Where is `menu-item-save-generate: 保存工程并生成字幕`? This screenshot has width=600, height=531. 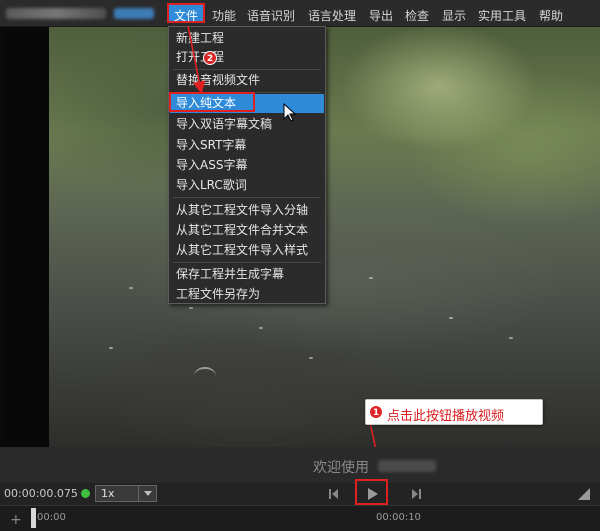
menu-item-save-generate: 保存工程并生成字幕 is located at coordinates (247, 274).